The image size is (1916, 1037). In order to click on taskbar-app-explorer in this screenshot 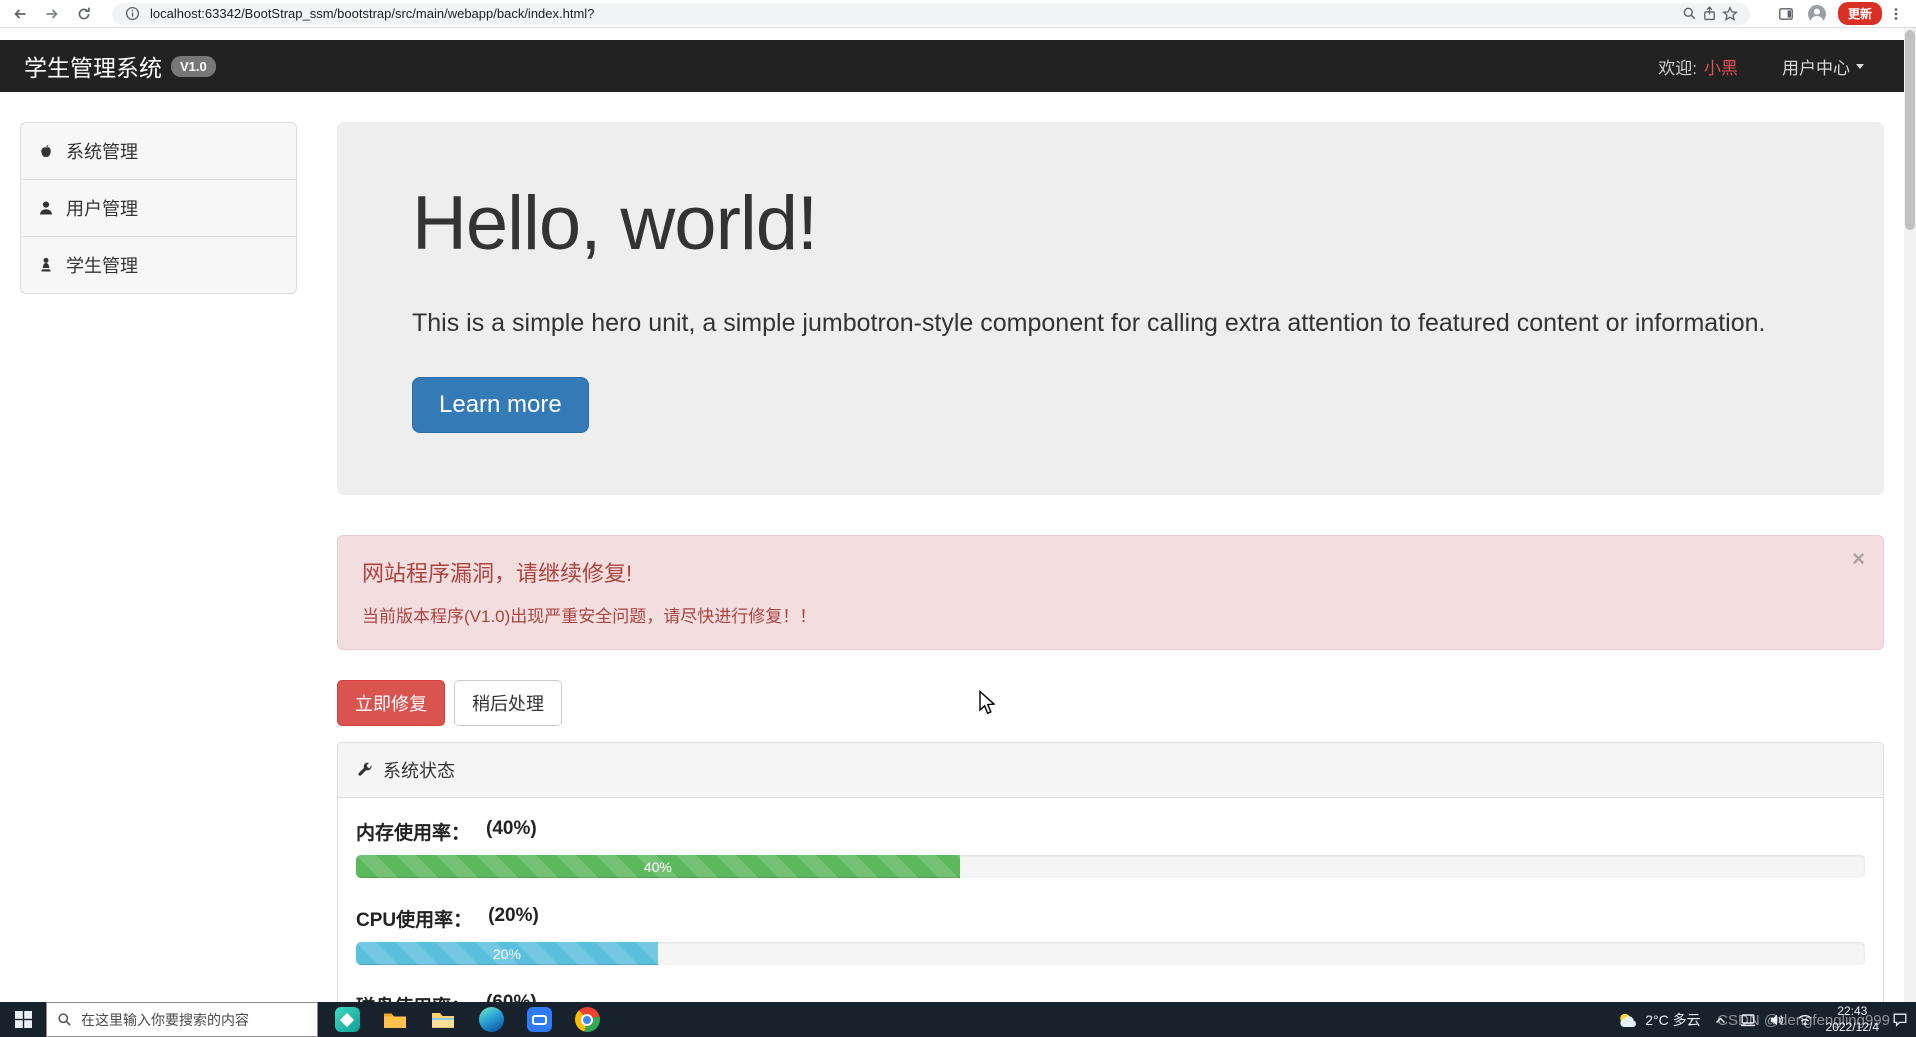, I will do `click(443, 1020)`.